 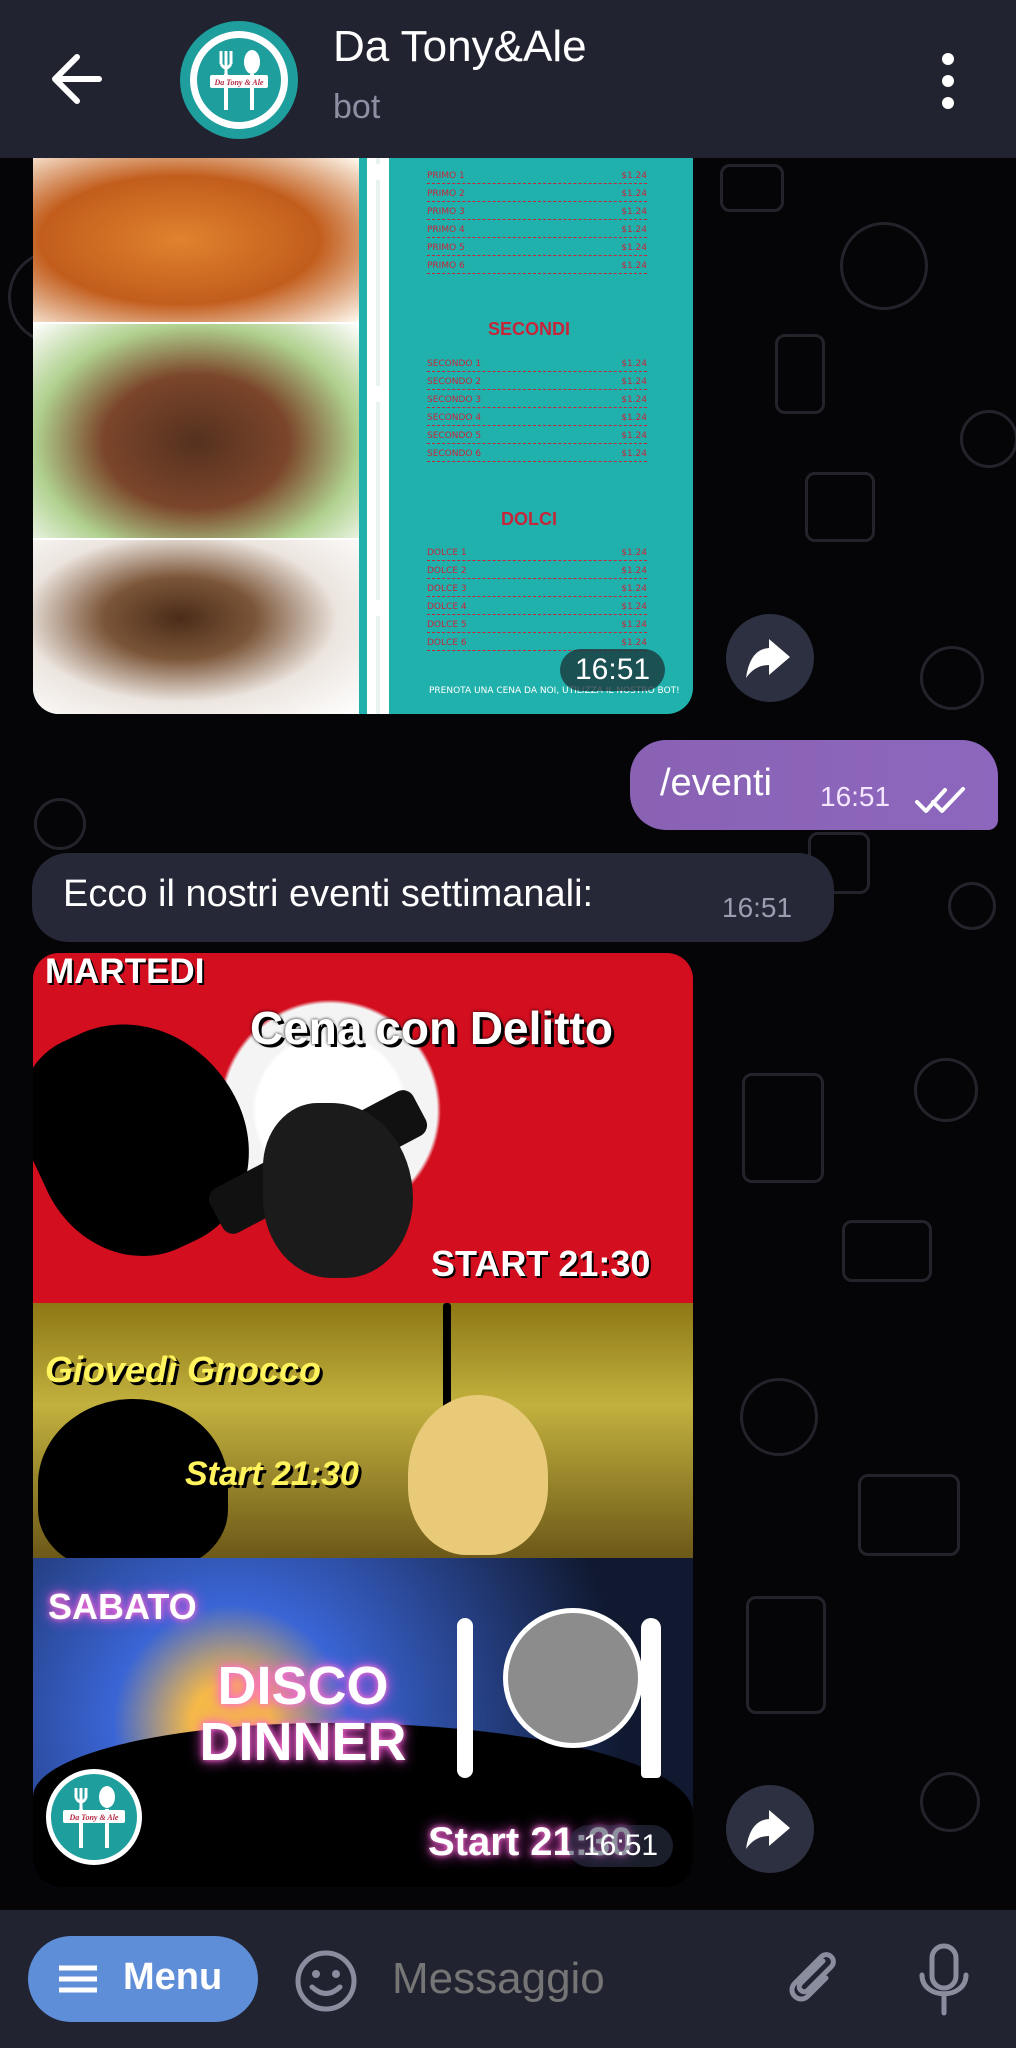 I want to click on bot-avatar: Da Tony & Ale, so click(x=239, y=80).